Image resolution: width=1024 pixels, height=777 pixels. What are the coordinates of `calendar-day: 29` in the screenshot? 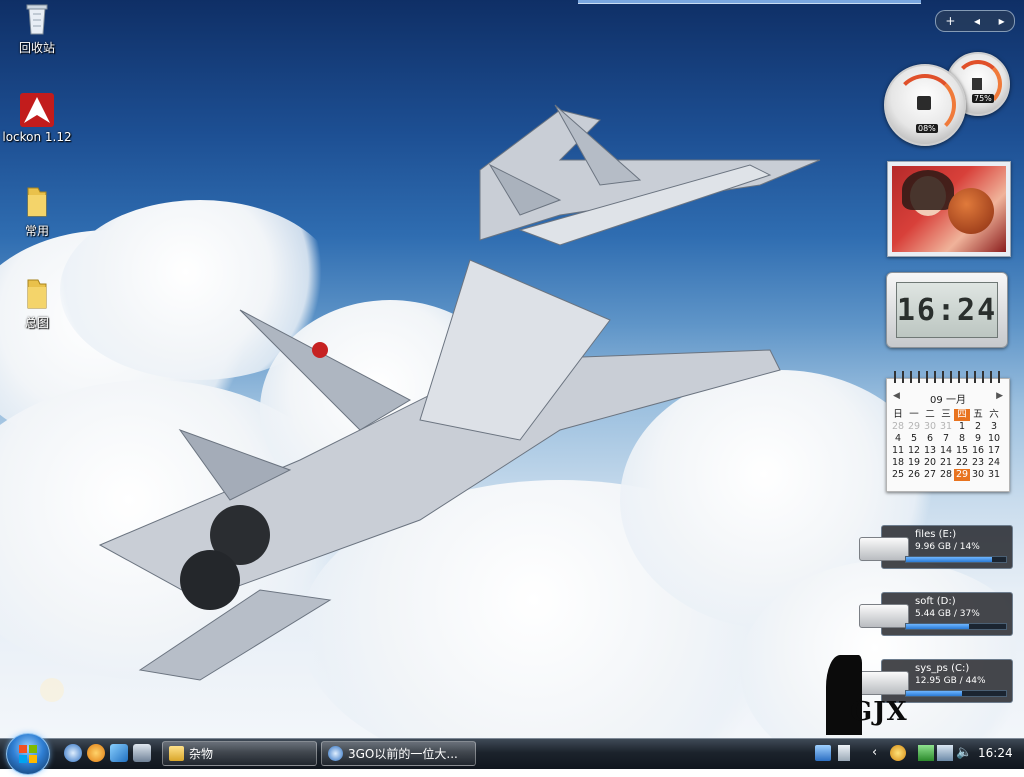 It's located at (914, 427).